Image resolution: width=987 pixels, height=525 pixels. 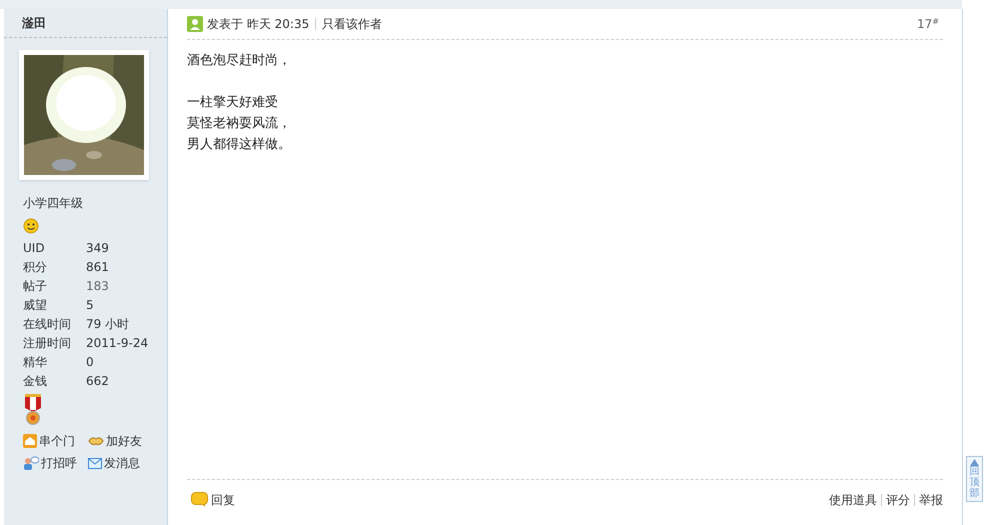 What do you see at coordinates (974, 462) in the screenshot?
I see `up-arrow-icon` at bounding box center [974, 462].